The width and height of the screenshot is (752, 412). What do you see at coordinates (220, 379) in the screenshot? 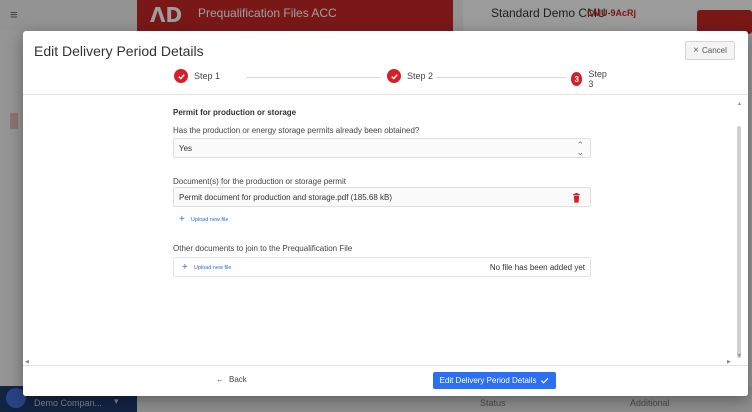
I see `arrow-left-icon: ←` at bounding box center [220, 379].